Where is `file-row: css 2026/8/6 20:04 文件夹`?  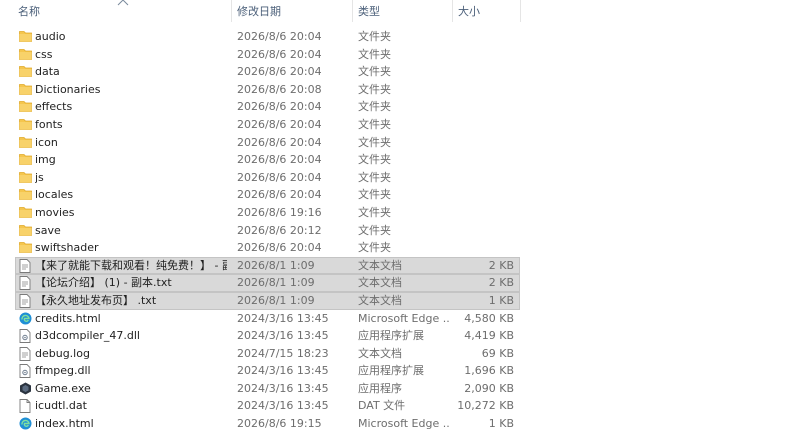 file-row: css 2026/8/6 20:04 文件夹 is located at coordinates (400, 55).